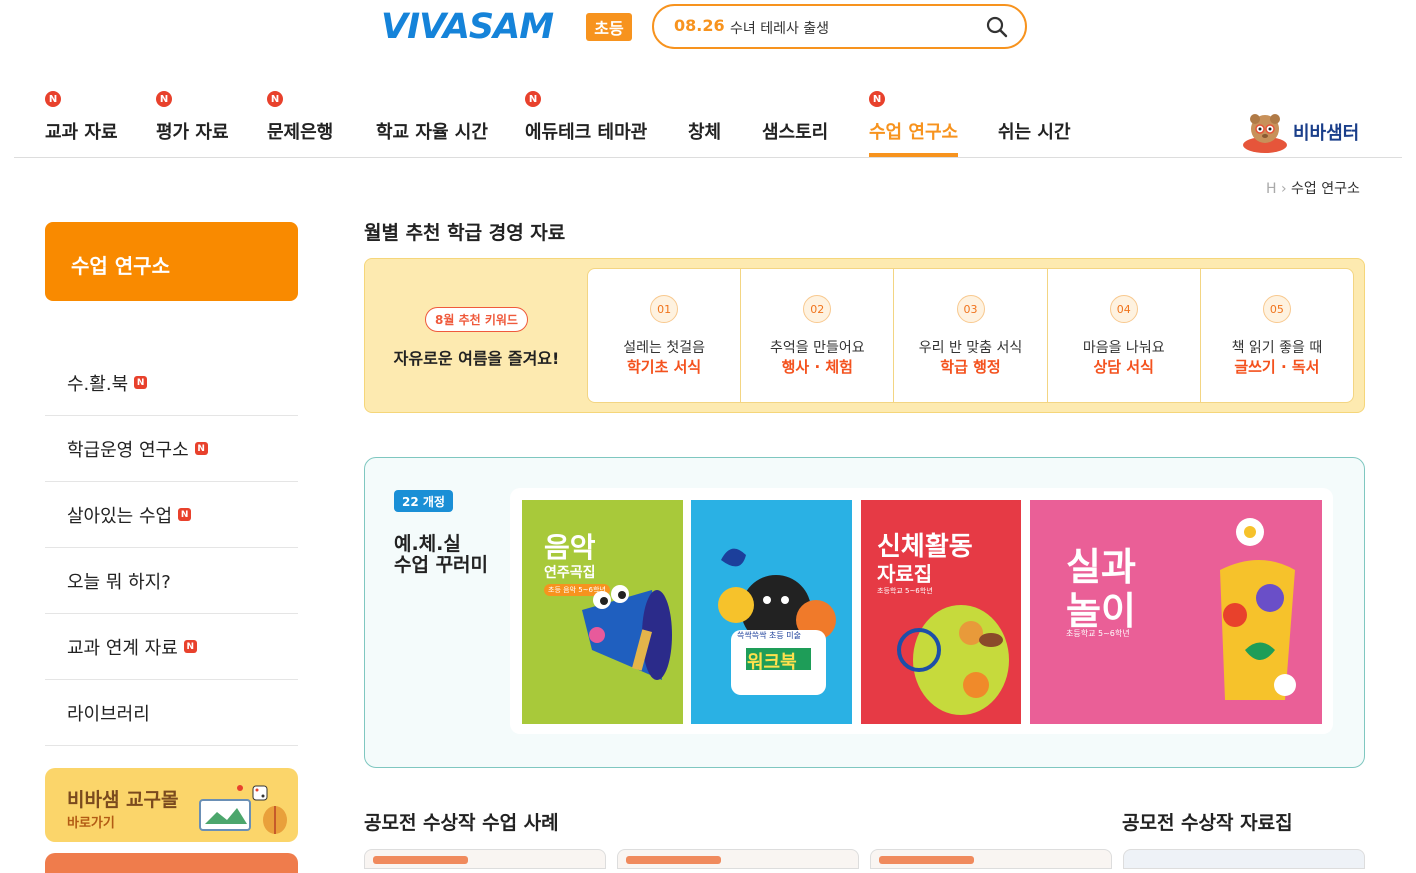 This screenshot has height=873, width=1416. Describe the element at coordinates (171, 713) in the screenshot. I see `sidebar-item-library: 라이브러리` at that location.